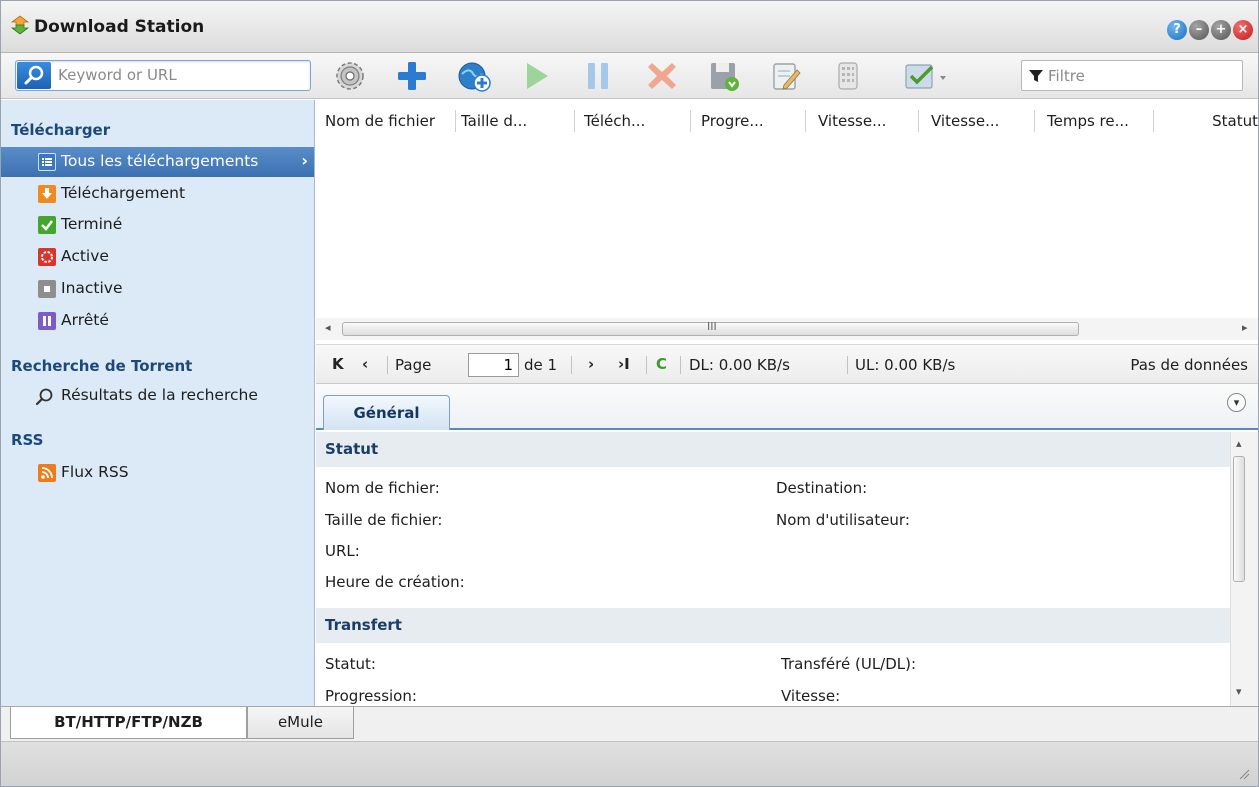  I want to click on status-bar, so click(629, 763).